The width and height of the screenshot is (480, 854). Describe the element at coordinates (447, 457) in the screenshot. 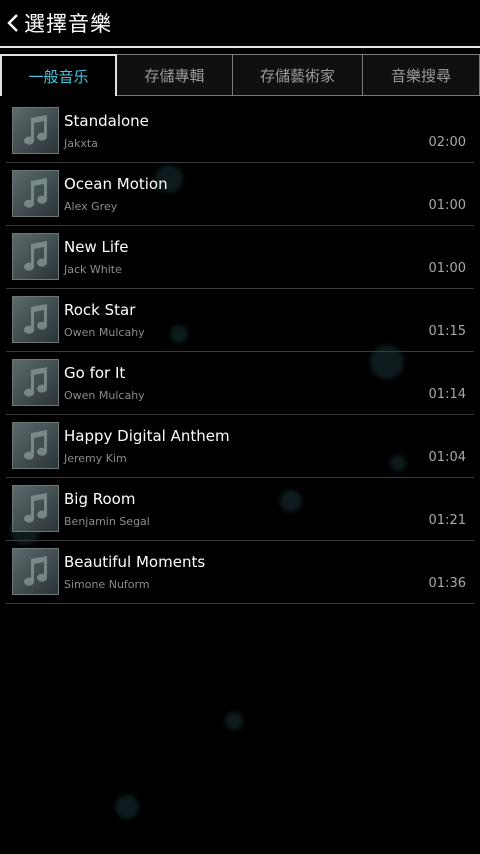

I see `song-duration: 01:04` at that location.